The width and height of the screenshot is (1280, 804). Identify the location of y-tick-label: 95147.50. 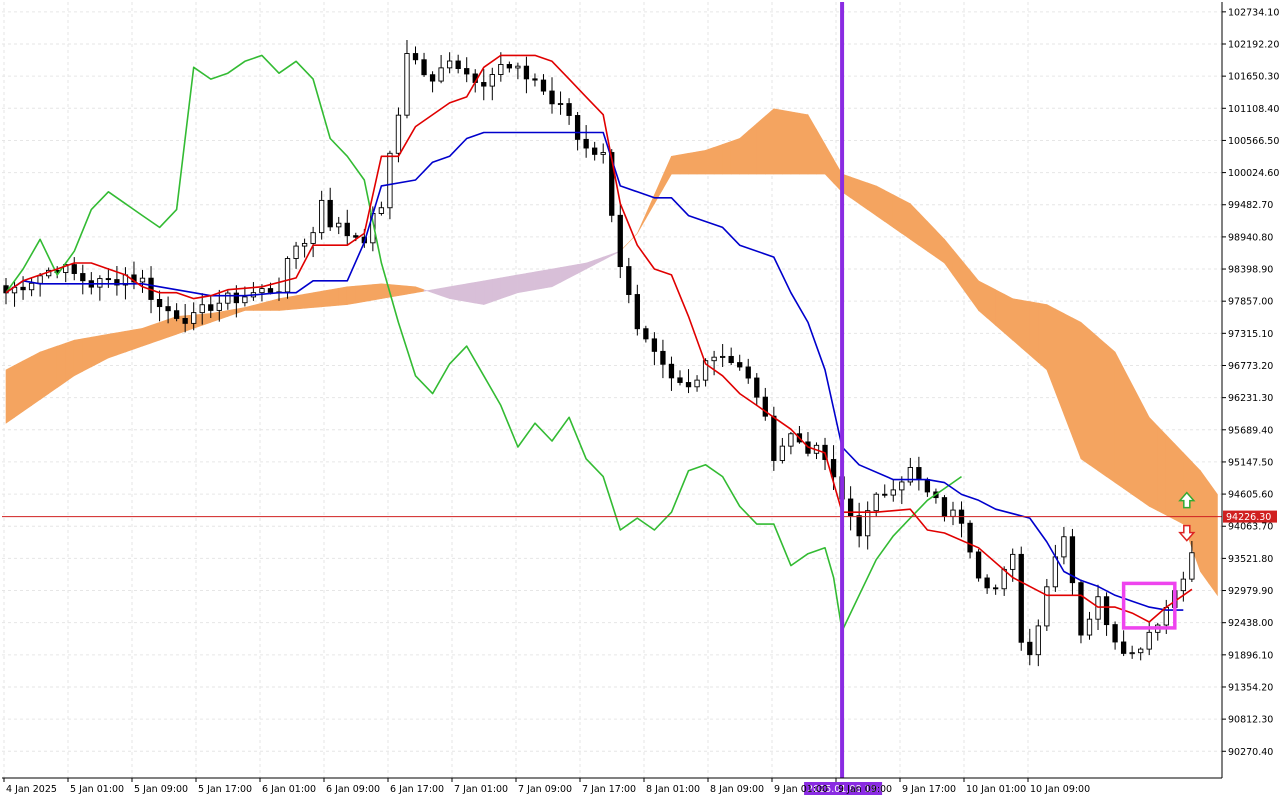
(1250, 462).